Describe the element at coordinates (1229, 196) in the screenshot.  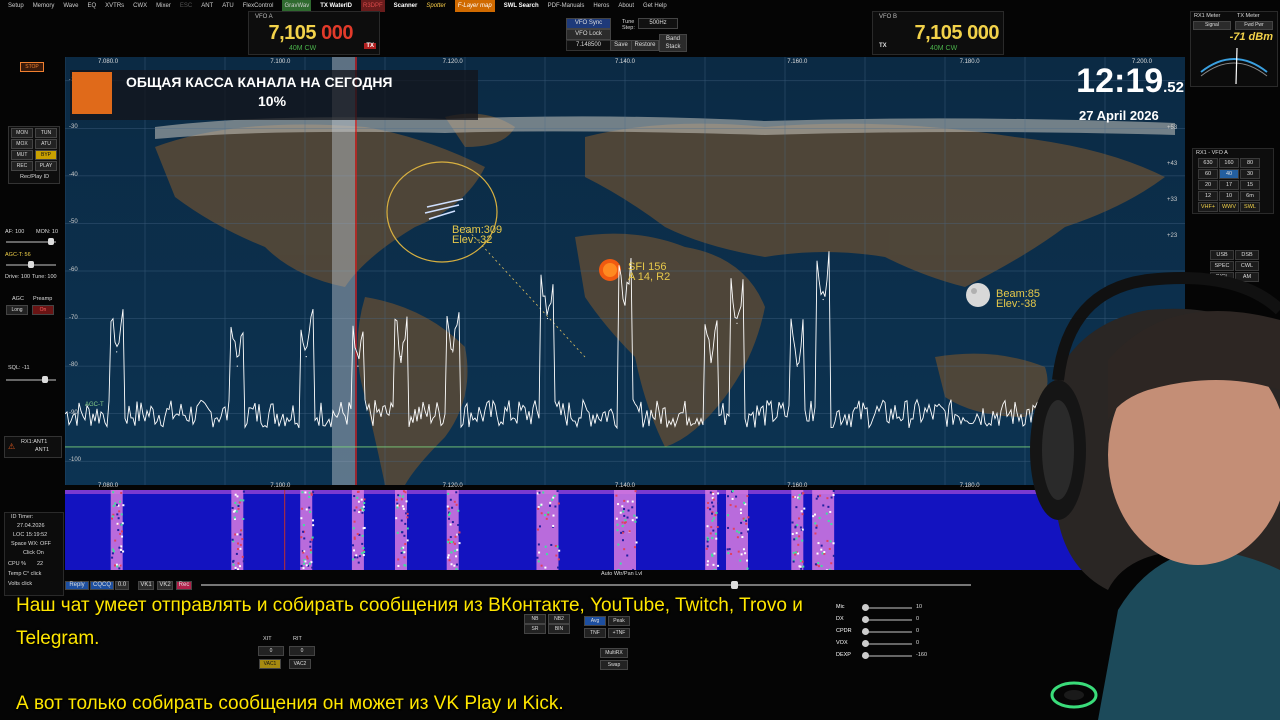
I see `band-button-10: 10` at that location.